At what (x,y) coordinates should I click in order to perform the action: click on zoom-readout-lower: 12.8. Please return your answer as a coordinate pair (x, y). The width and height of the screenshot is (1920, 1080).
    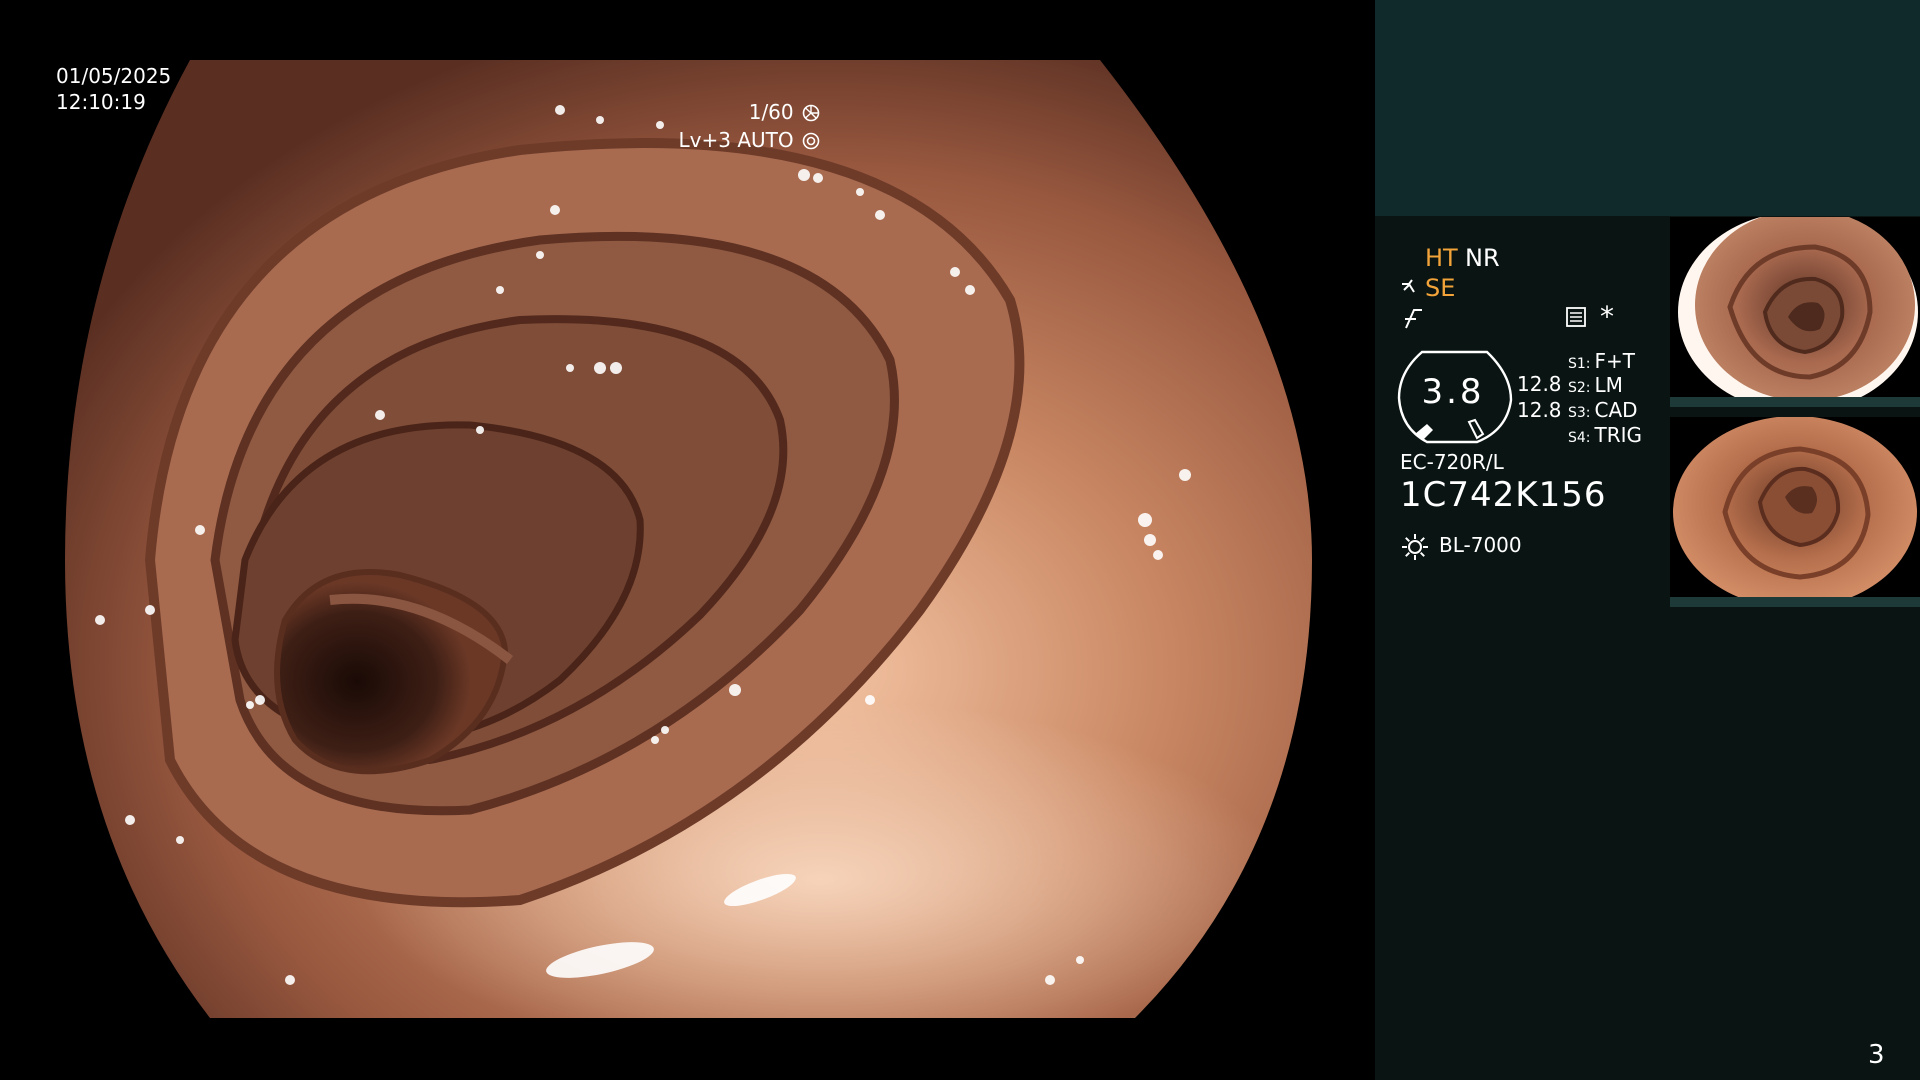
    Looking at the image, I should click on (1539, 410).